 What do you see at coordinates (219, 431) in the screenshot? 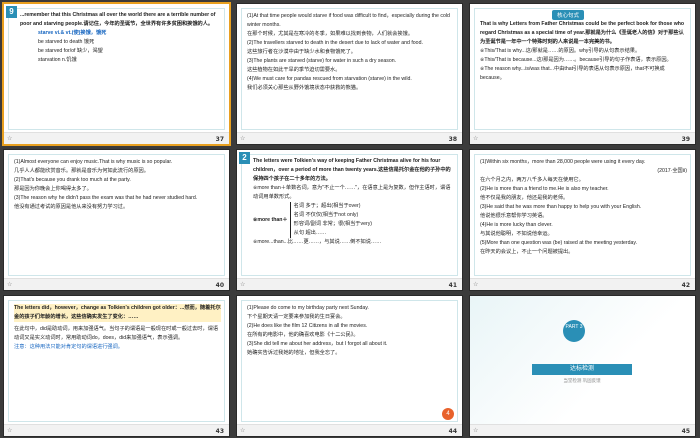
I see `slide-number: 43` at bounding box center [219, 431].